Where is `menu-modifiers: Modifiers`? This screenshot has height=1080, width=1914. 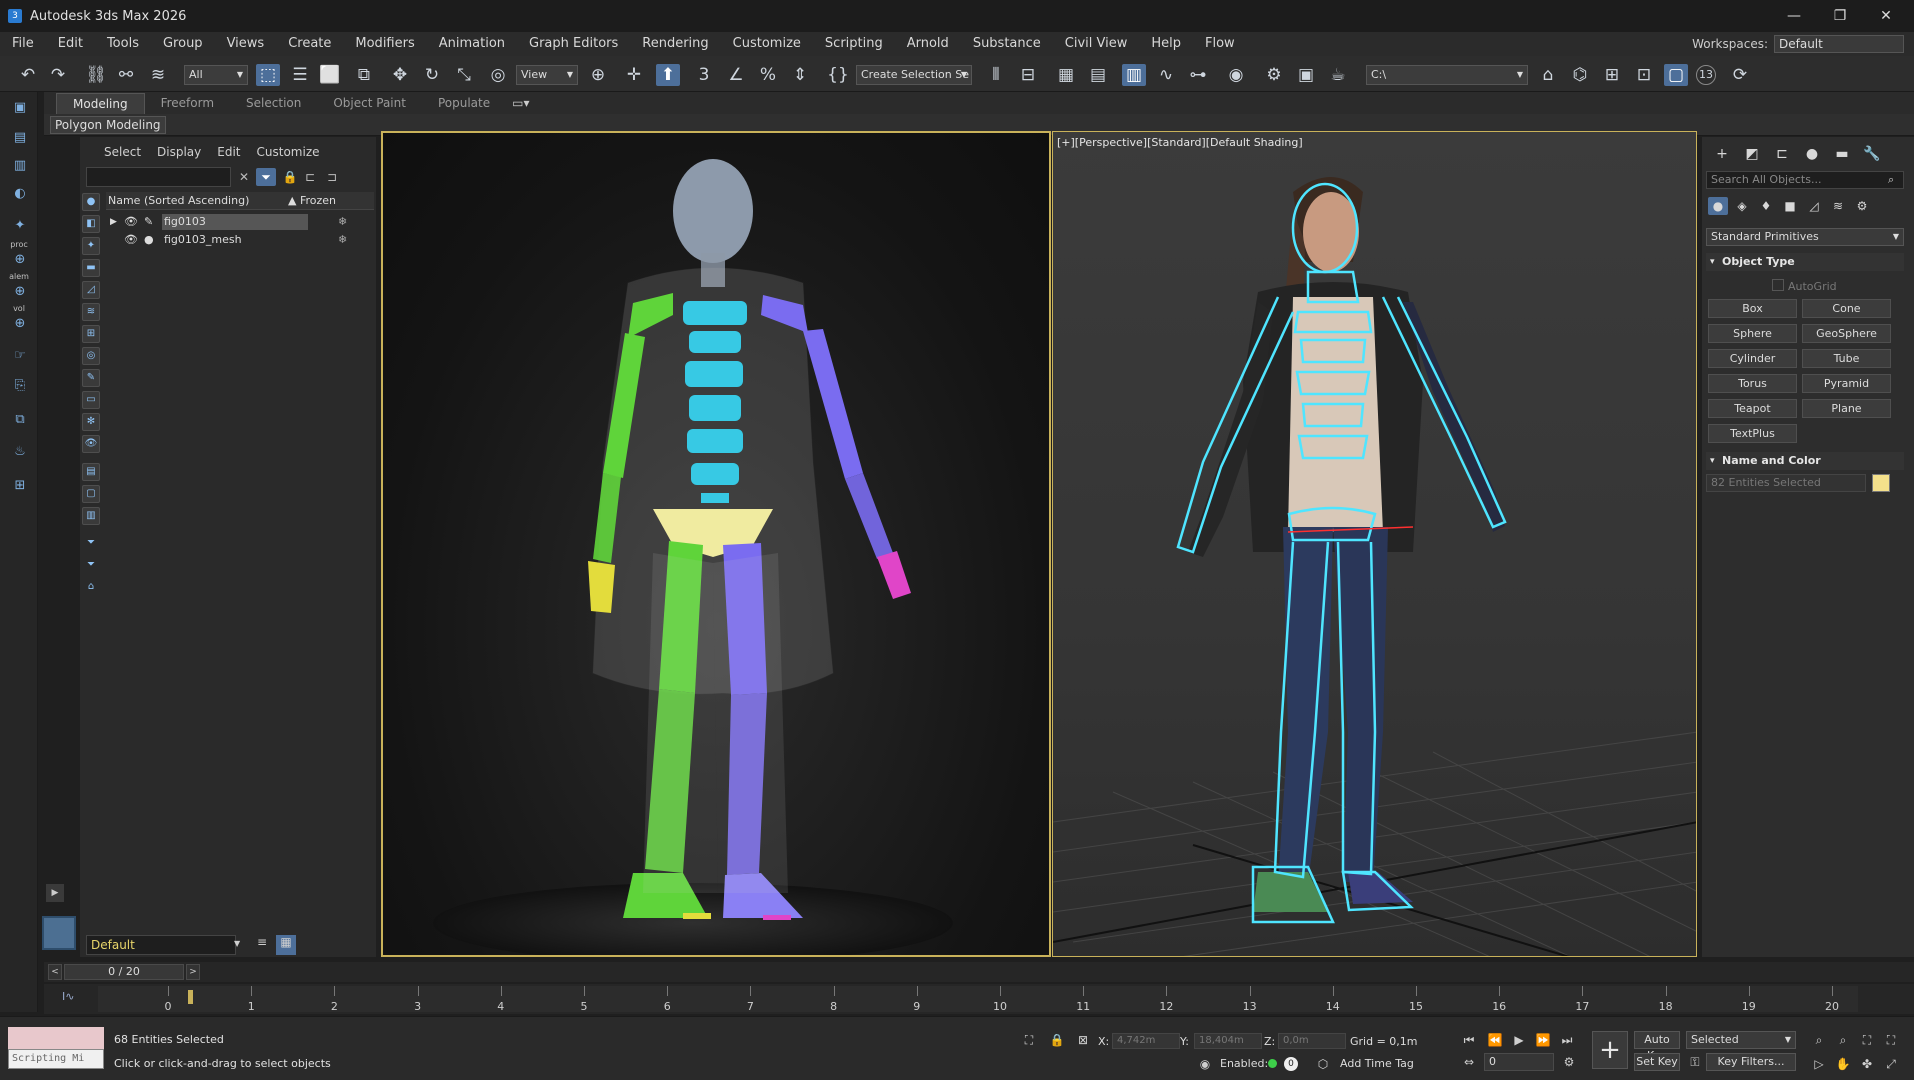 menu-modifiers: Modifiers is located at coordinates (384, 44).